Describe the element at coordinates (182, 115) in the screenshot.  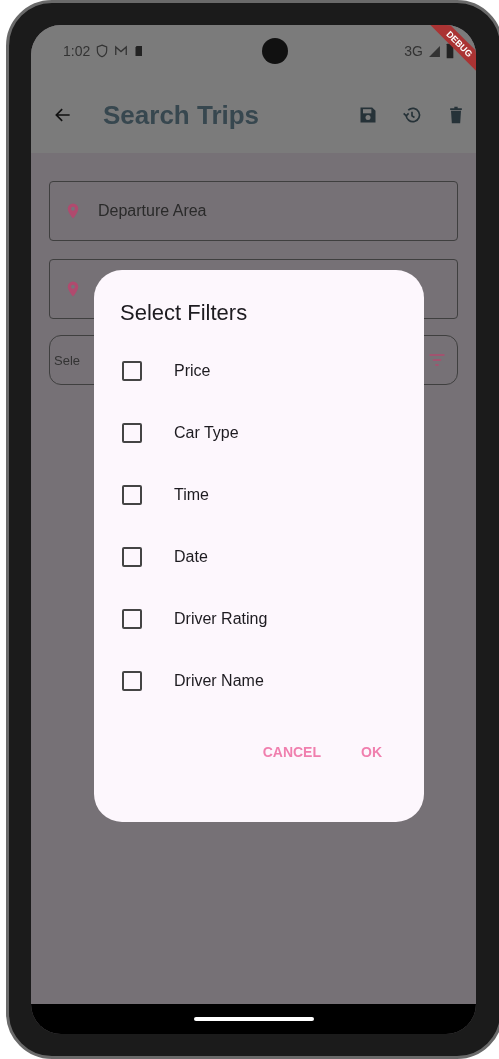
I see `app-bar-title: Search Trips` at that location.